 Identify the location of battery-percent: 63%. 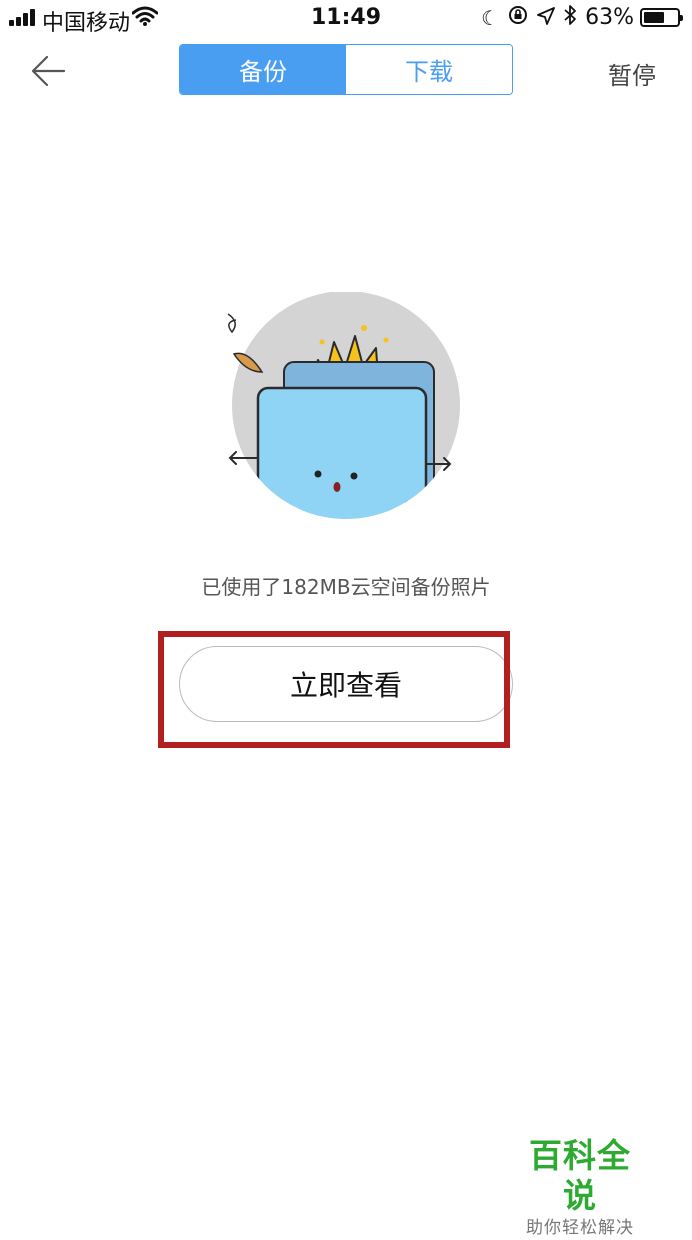
(609, 17).